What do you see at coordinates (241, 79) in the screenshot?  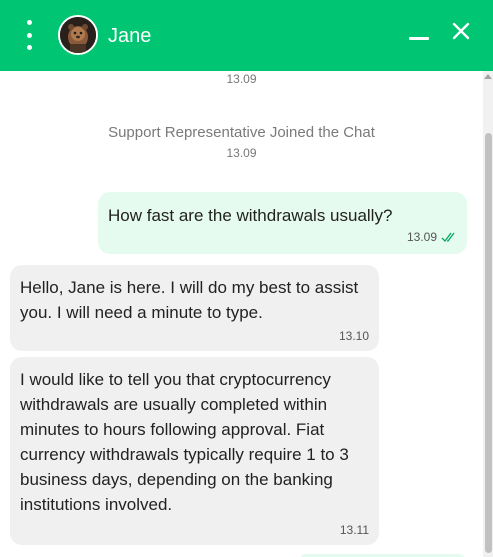 I see `timestamp: 13.09` at bounding box center [241, 79].